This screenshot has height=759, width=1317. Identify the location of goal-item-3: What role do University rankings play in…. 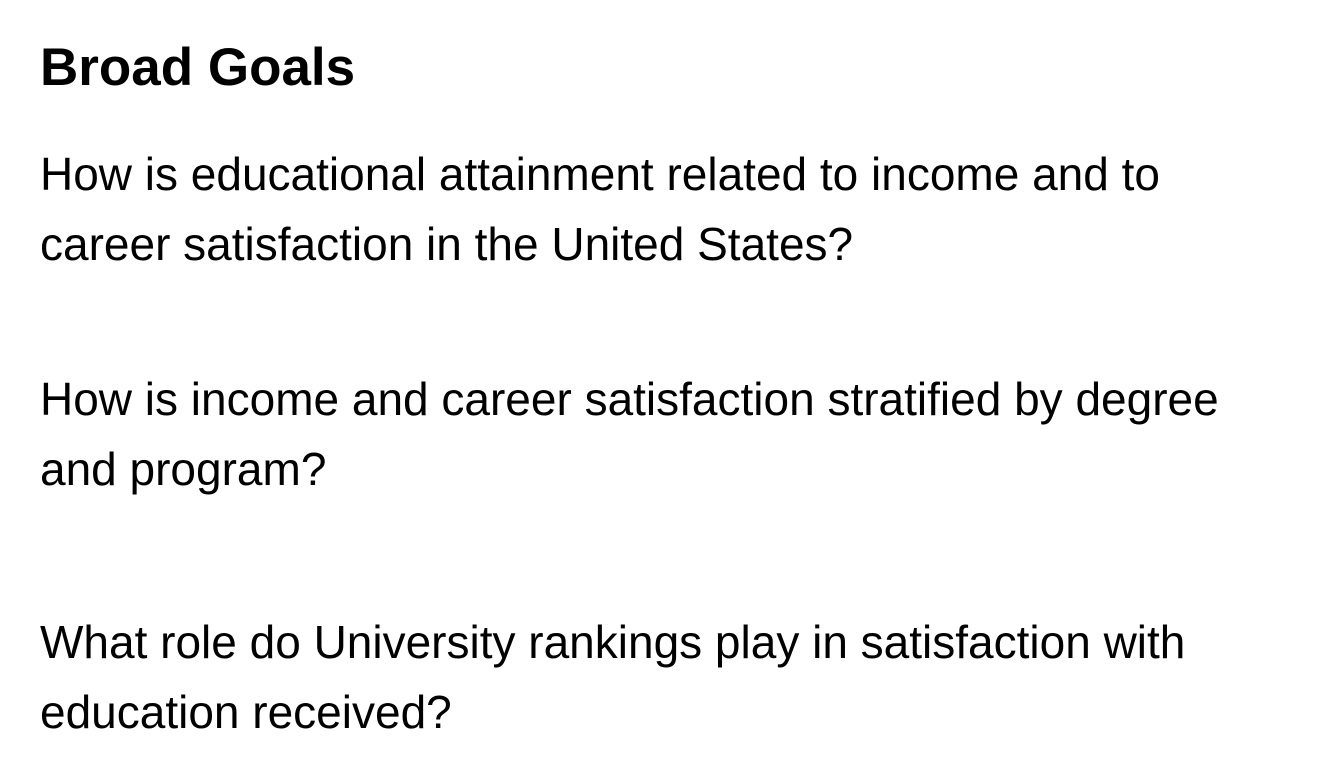
(613, 677).